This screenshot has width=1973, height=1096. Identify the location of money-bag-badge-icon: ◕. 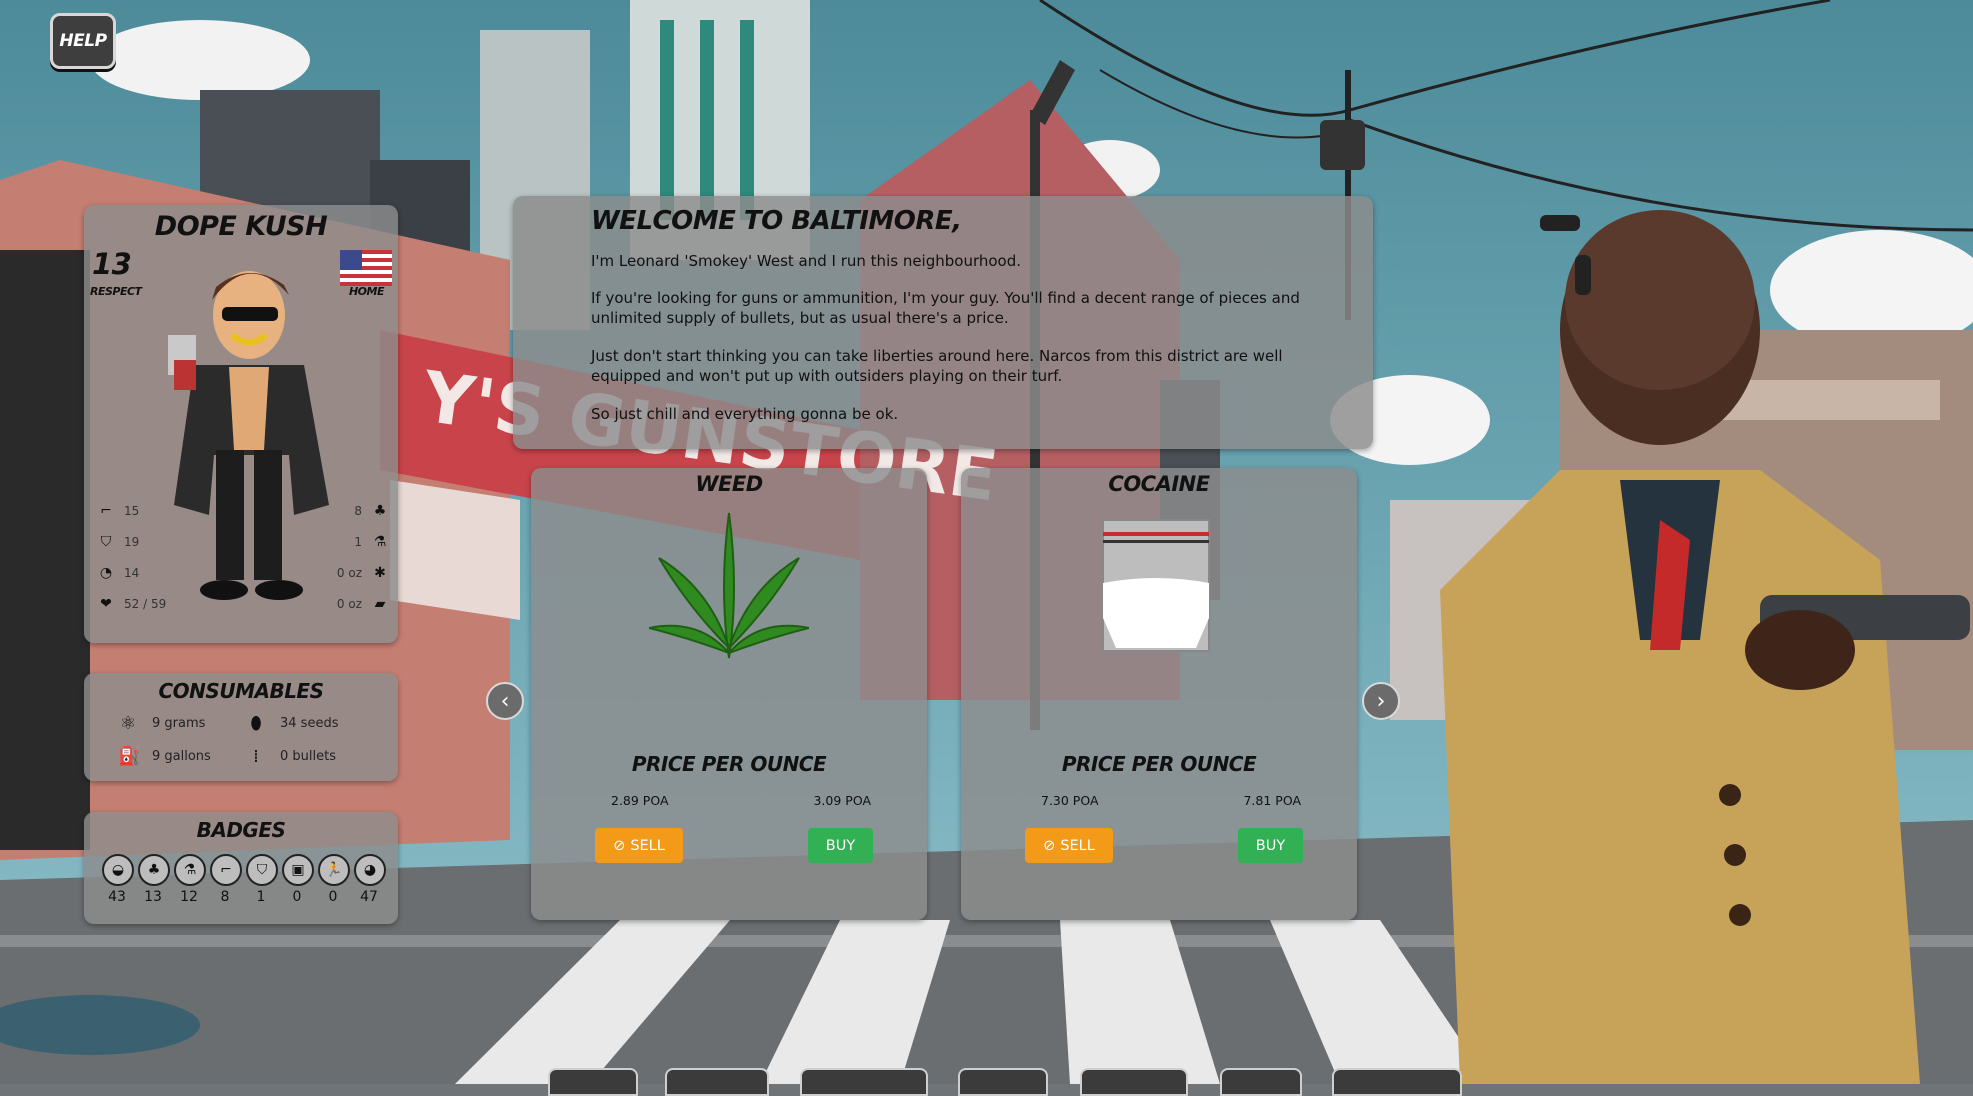
(370, 870).